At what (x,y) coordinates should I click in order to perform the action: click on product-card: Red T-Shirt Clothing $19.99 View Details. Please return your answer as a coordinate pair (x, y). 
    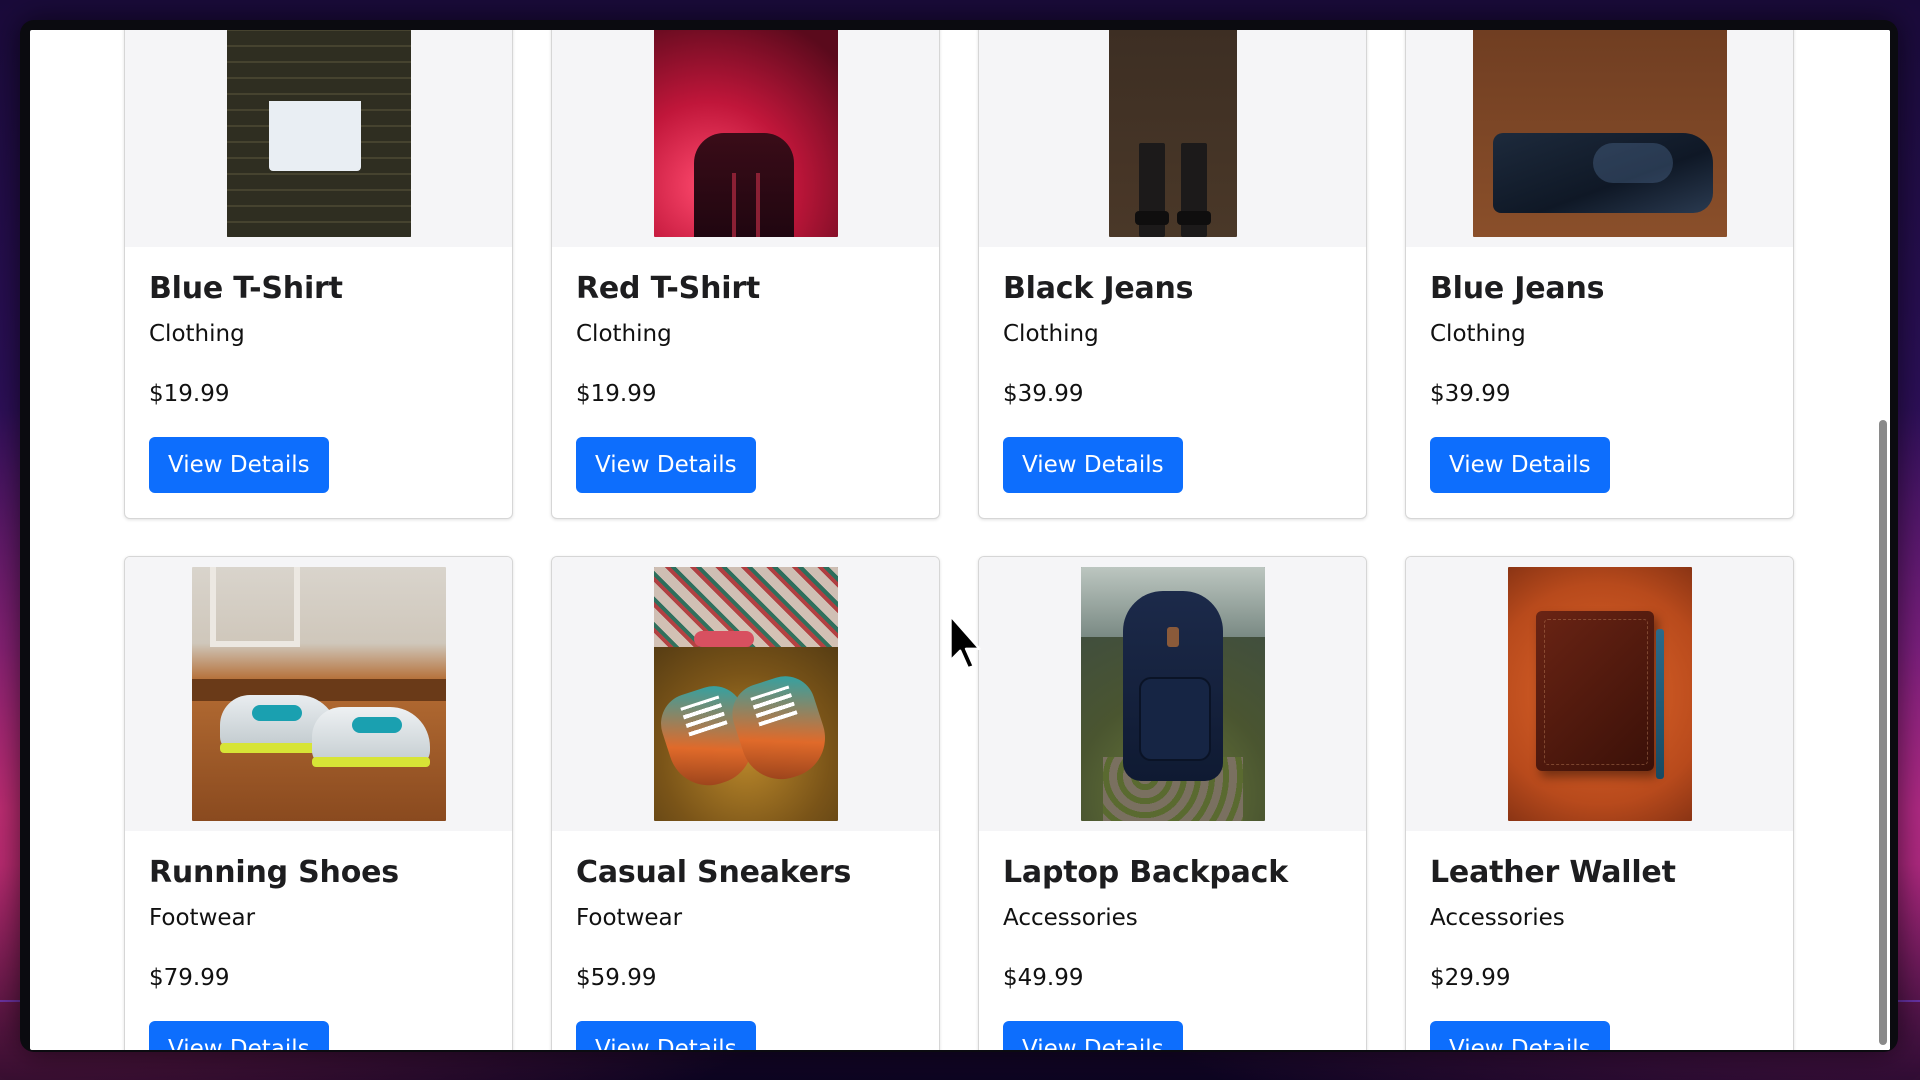
    Looking at the image, I should click on (745, 274).